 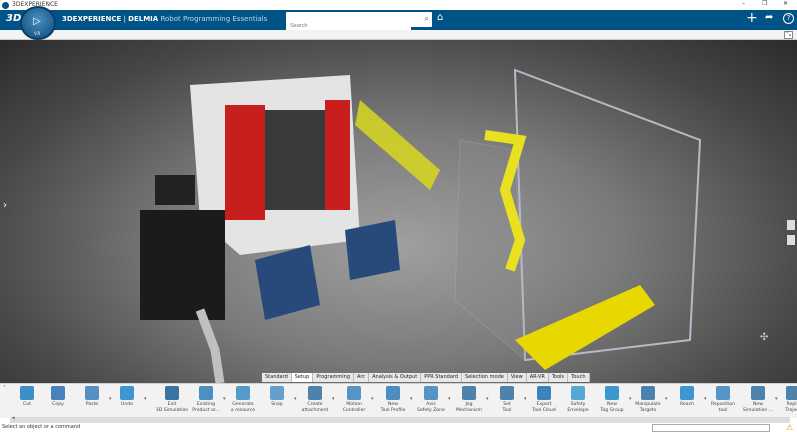 I want to click on tag-group-icon, so click(x=612, y=393).